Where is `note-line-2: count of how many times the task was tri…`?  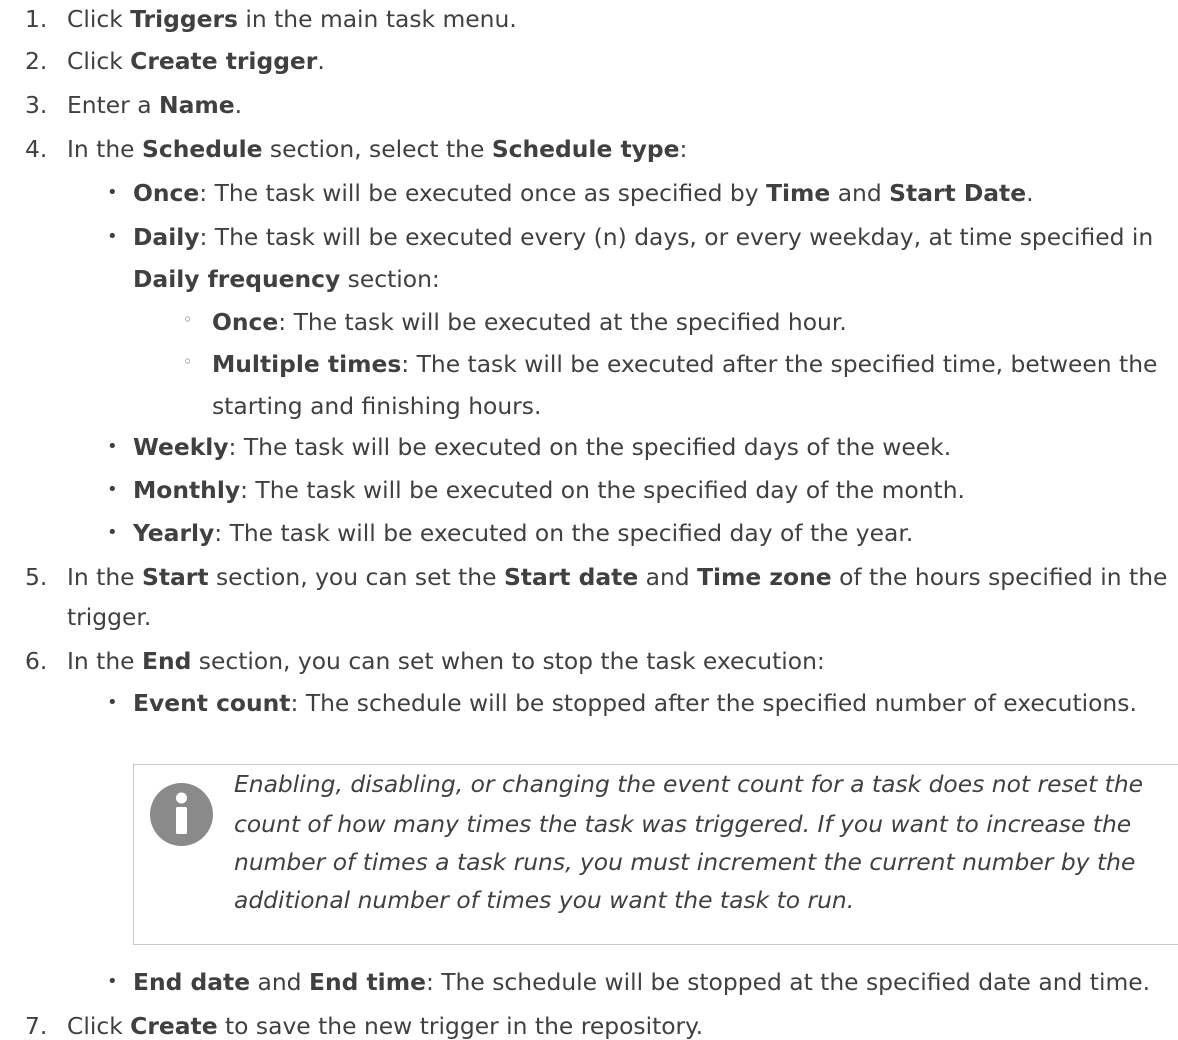 note-line-2: count of how many times the task was tri… is located at coordinates (683, 824).